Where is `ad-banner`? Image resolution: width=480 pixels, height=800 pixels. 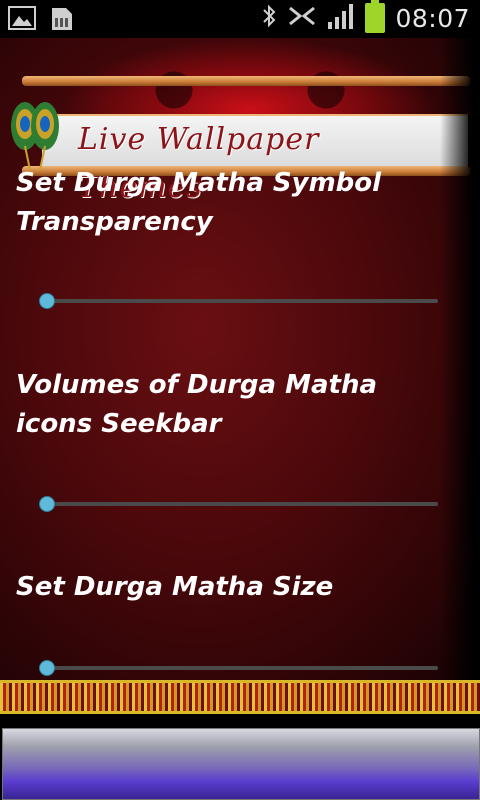
ad-banner is located at coordinates (241, 764).